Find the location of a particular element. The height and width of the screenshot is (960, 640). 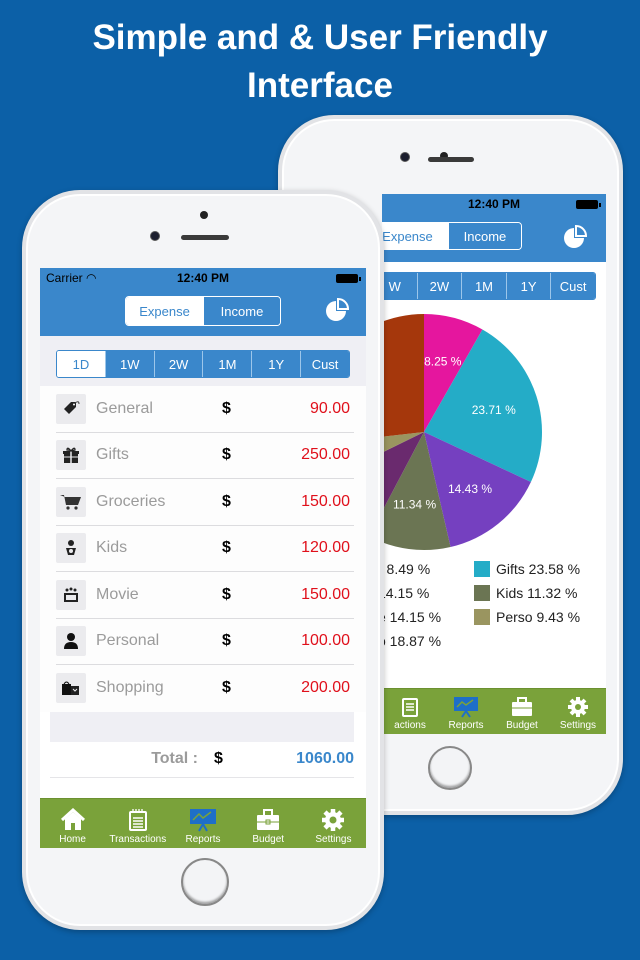

pie-slice-label: 8.25 % is located at coordinates (443, 361).